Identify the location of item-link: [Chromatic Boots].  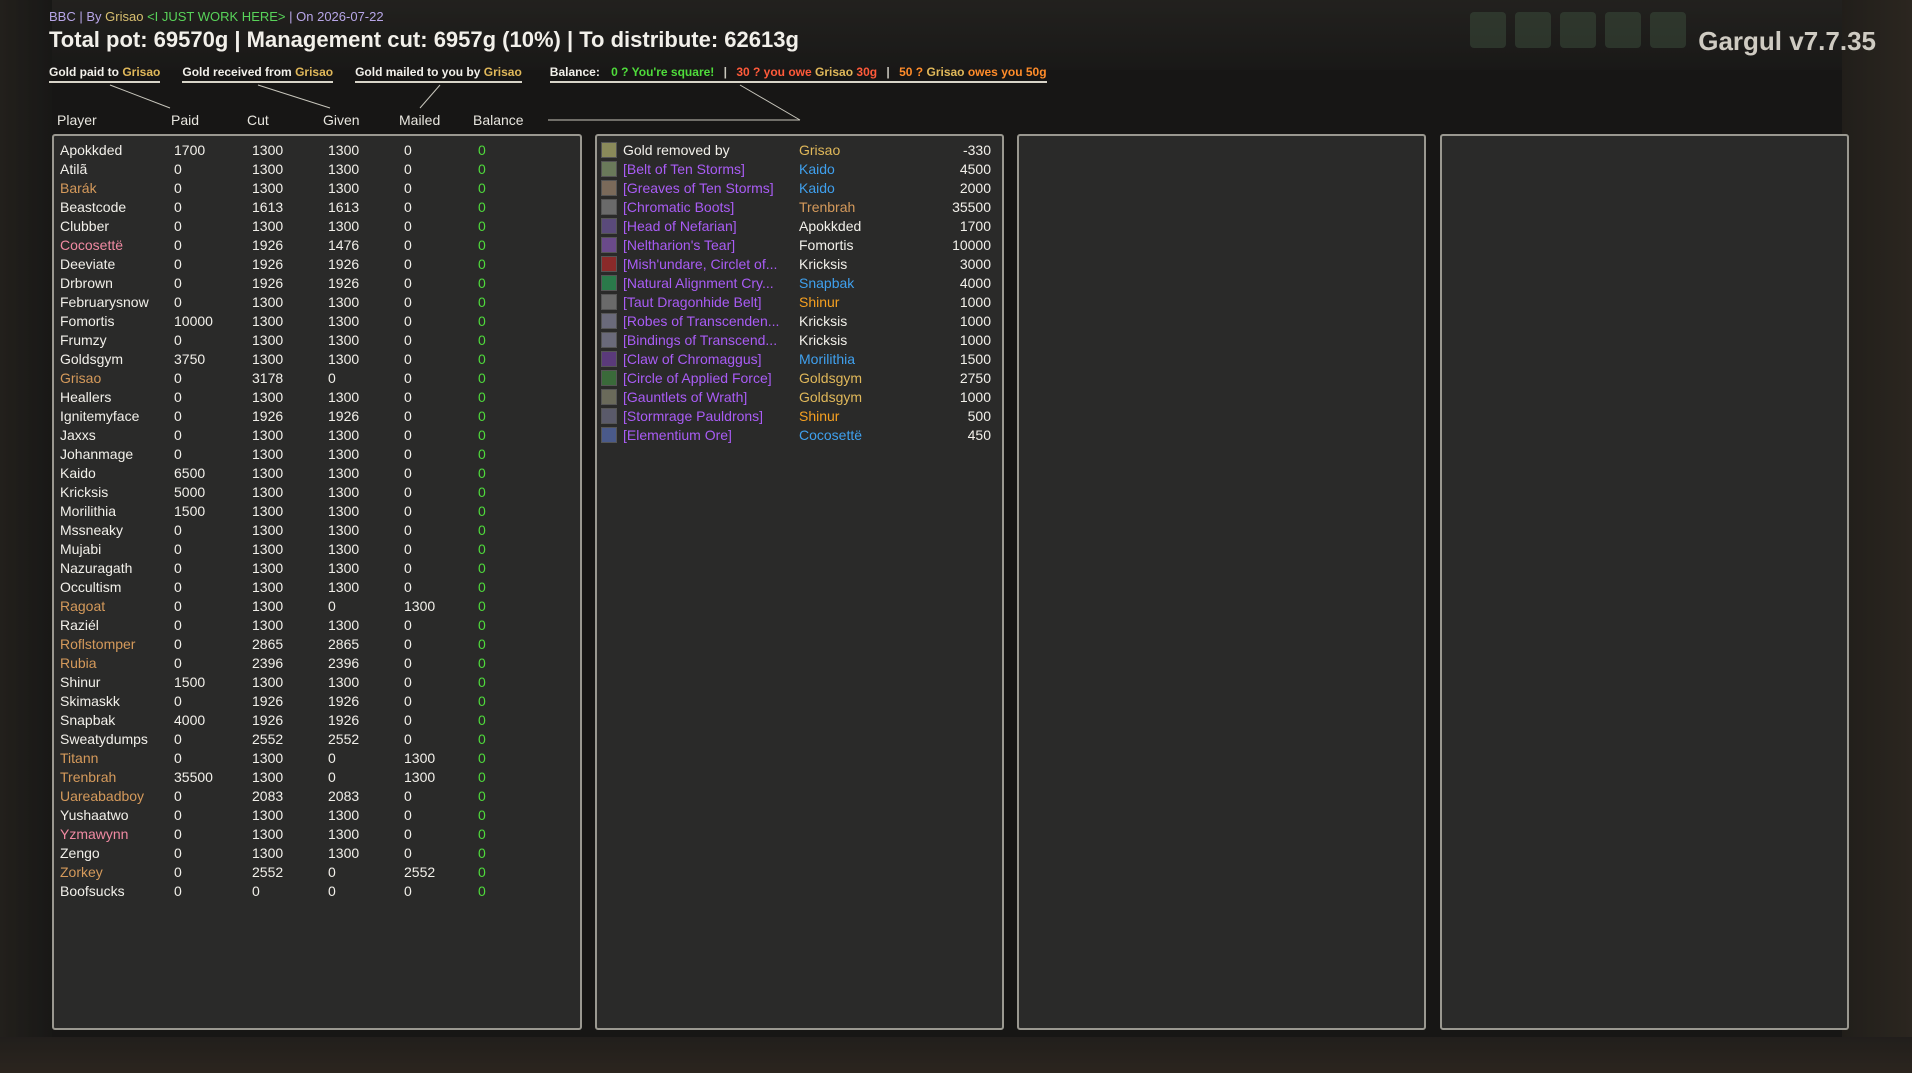
(707, 207).